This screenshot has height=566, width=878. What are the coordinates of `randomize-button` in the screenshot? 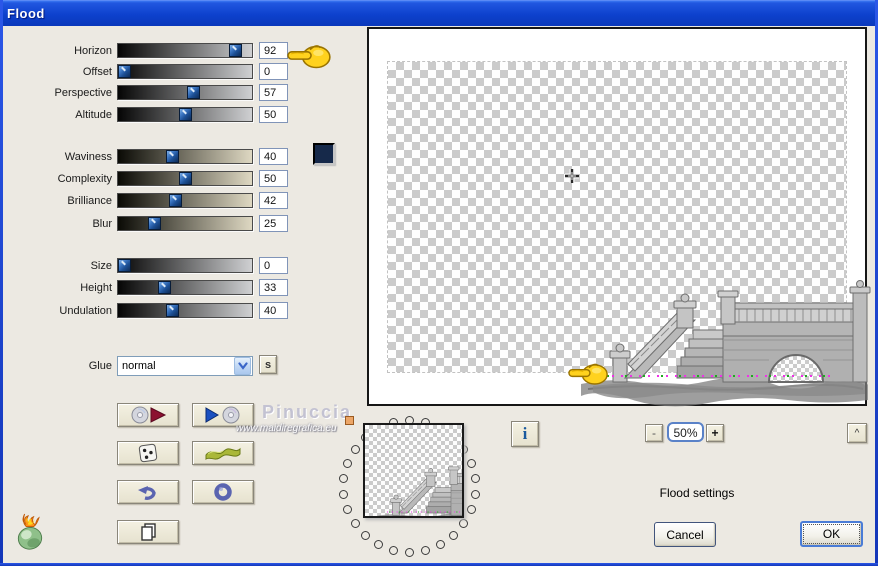 It's located at (148, 453).